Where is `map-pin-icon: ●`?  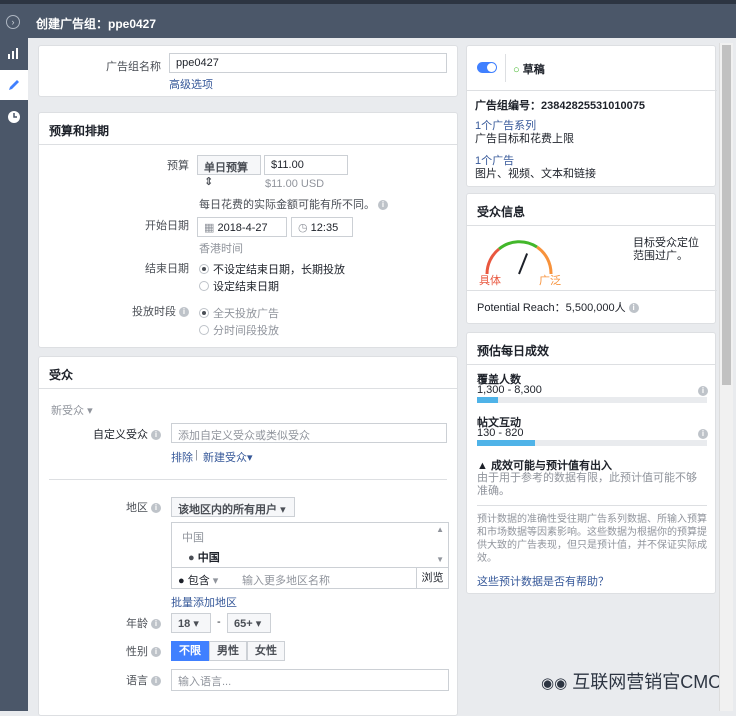 map-pin-icon: ● is located at coordinates (191, 558).